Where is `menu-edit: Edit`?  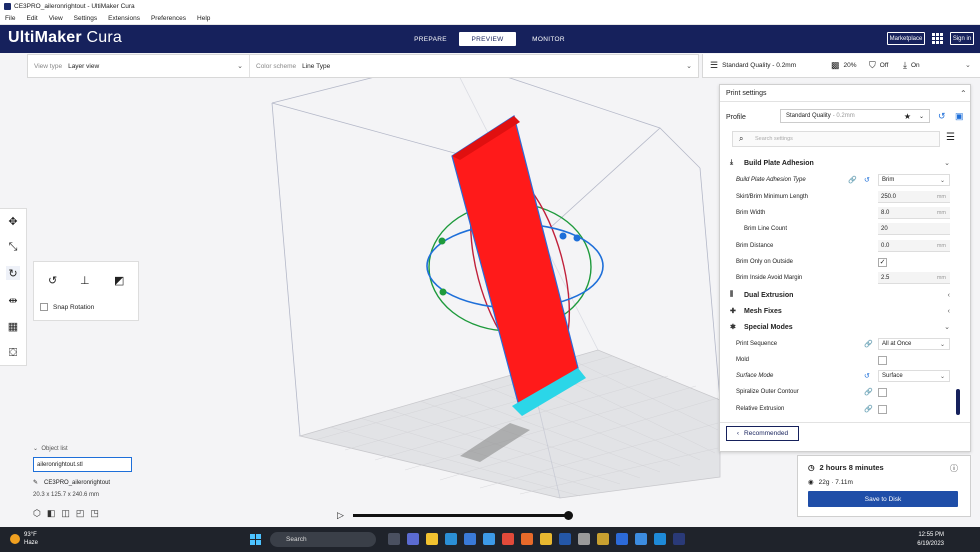 menu-edit: Edit is located at coordinates (31, 18).